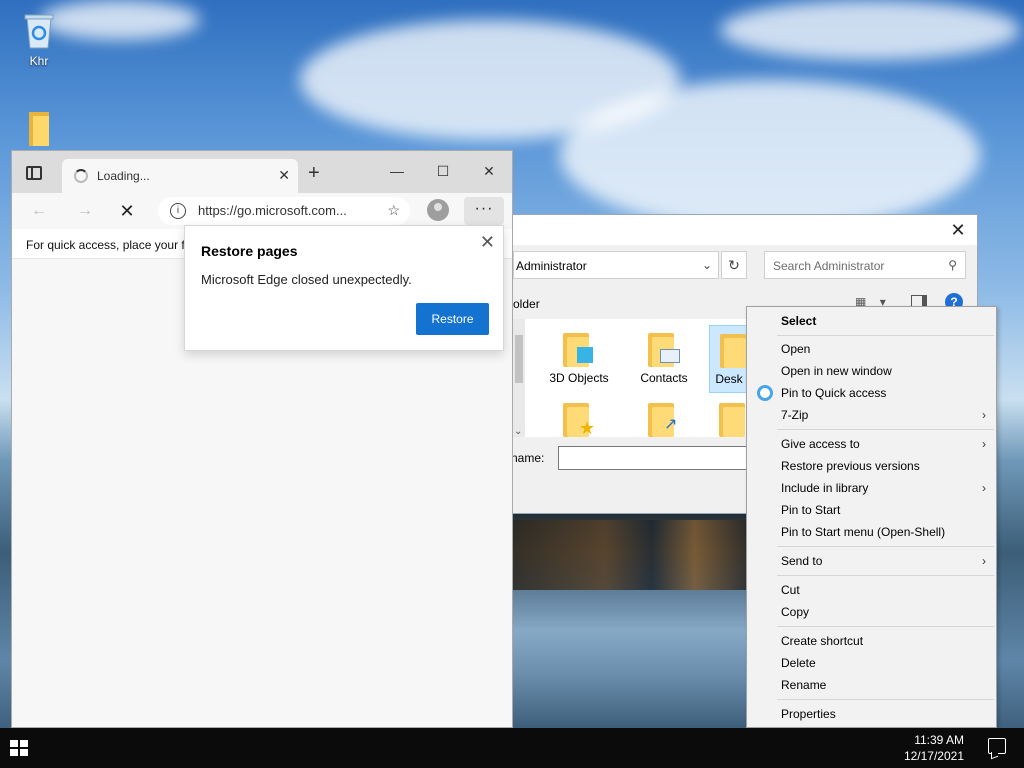 Image resolution: width=1024 pixels, height=768 pixels. What do you see at coordinates (765, 393) in the screenshot?
I see `pin-quick-access-icon` at bounding box center [765, 393].